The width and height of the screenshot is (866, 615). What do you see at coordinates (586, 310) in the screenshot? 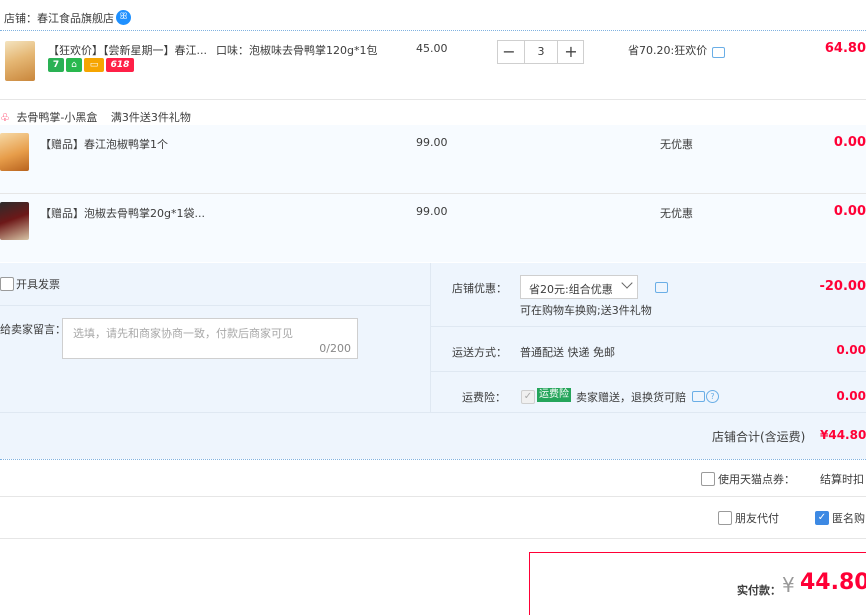
I see `shop-discount-note: 可在购物车换购;送3件礼物` at bounding box center [586, 310].